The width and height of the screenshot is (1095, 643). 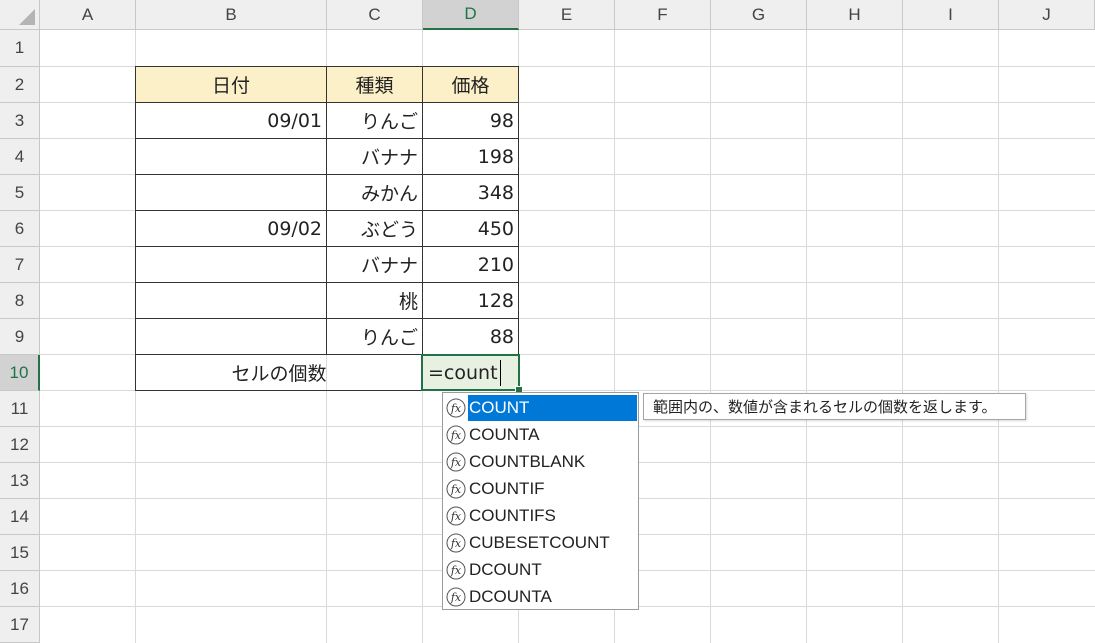 I want to click on row-header-15: 15, so click(x=20, y=553).